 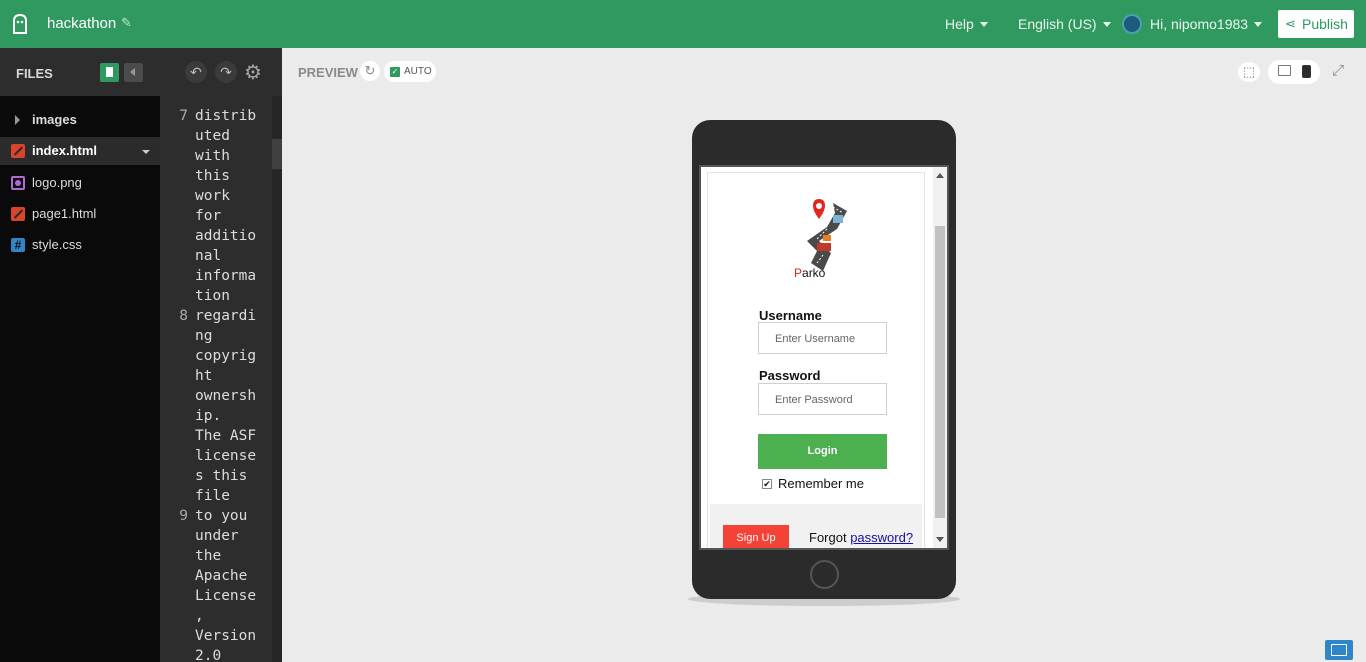 I want to click on refresh-icon: ↻, so click(x=370, y=71).